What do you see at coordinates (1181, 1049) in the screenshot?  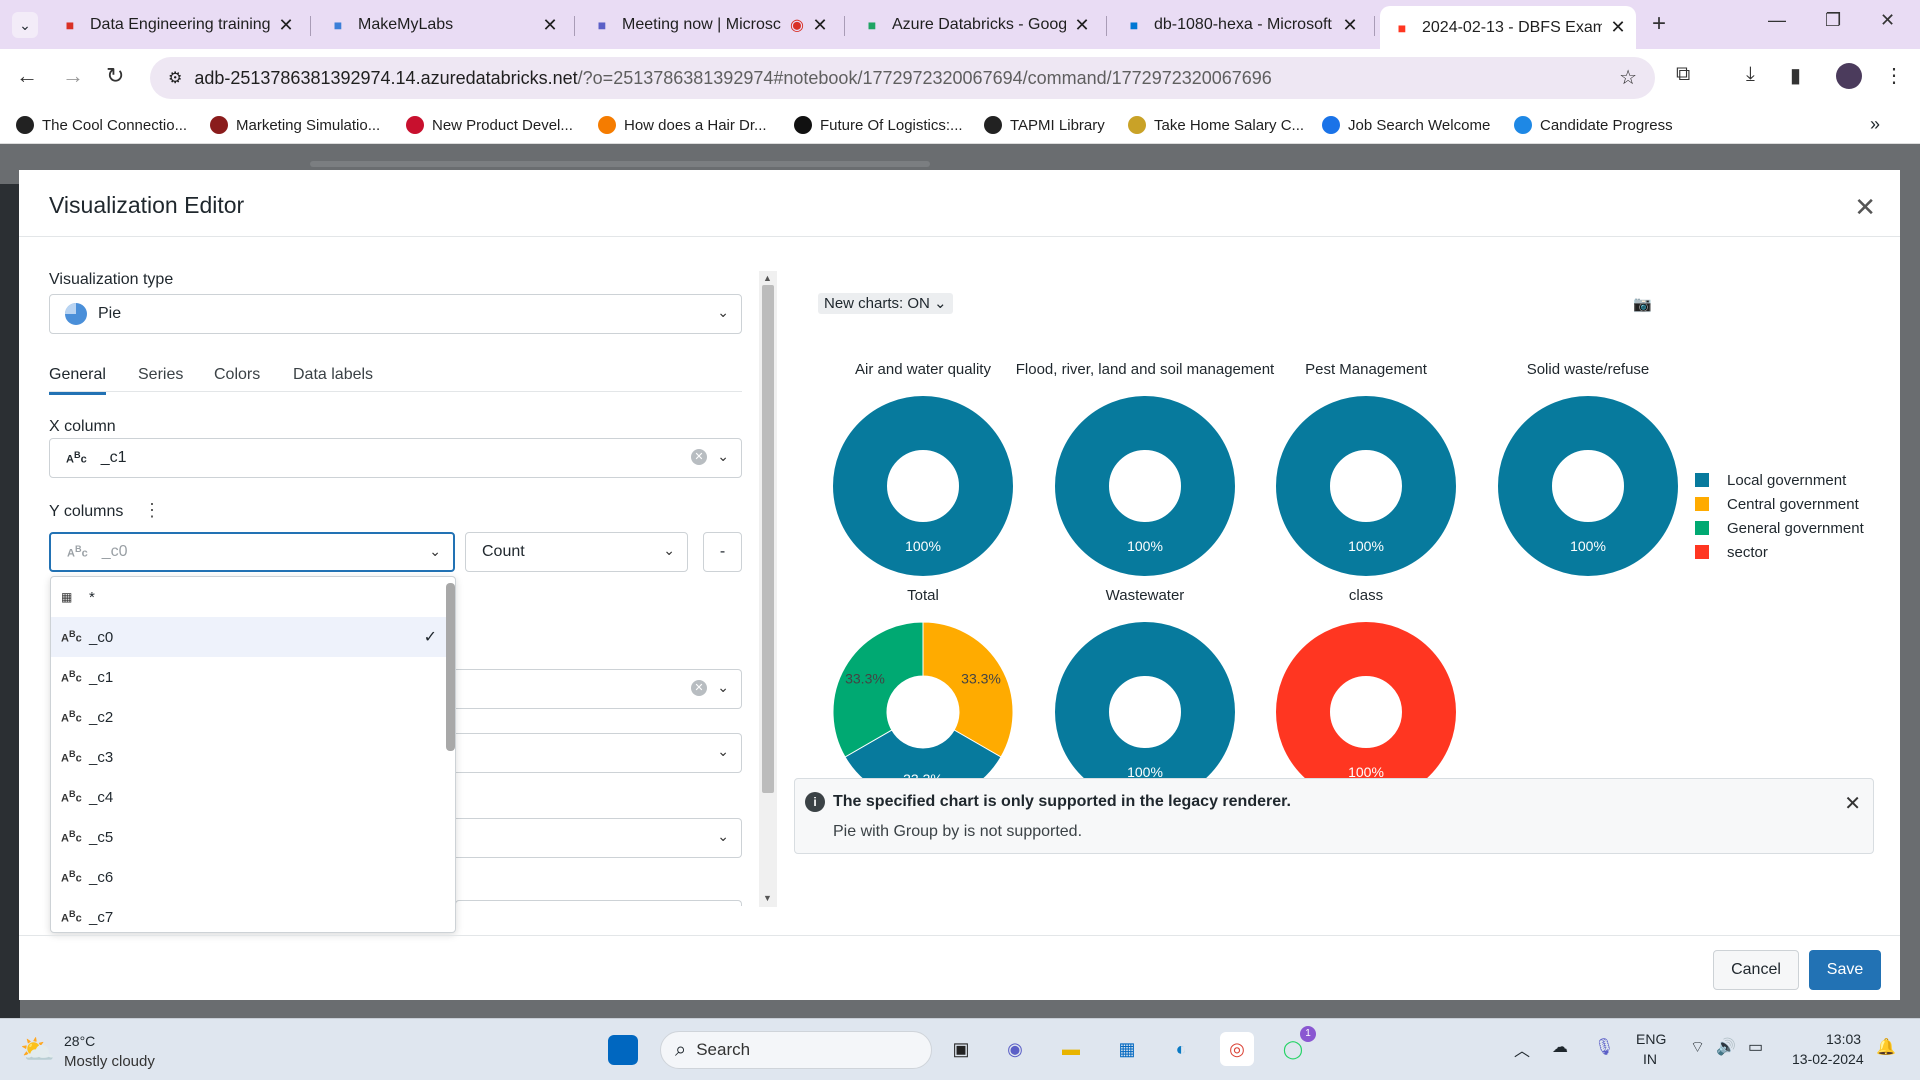 I see `edge-icon: ◐` at bounding box center [1181, 1049].